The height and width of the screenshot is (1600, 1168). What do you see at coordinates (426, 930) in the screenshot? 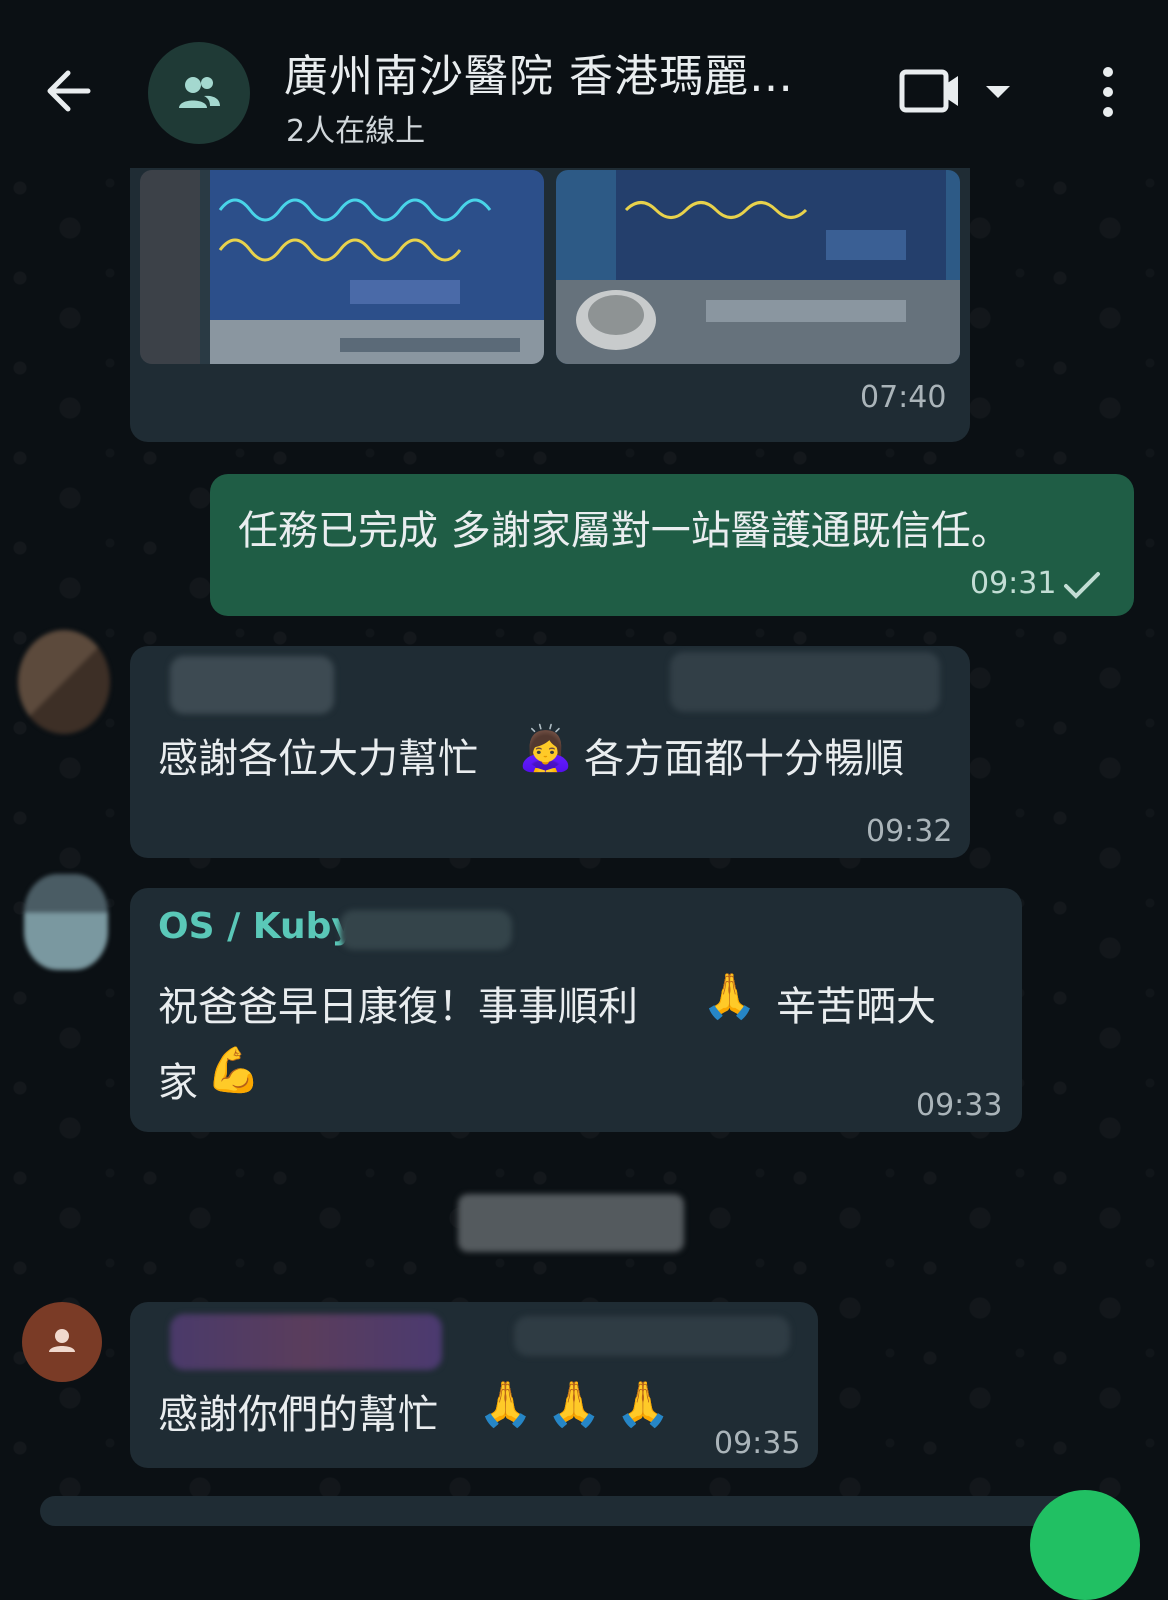
I see `redacted-sender-detail` at bounding box center [426, 930].